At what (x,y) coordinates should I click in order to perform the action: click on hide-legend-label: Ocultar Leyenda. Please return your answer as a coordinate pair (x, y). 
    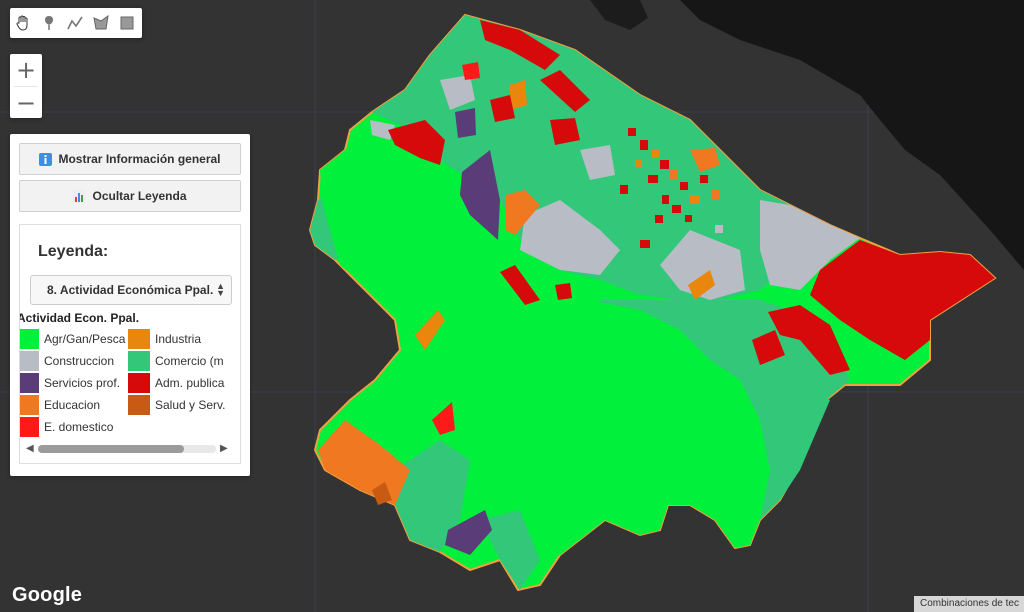
    Looking at the image, I should click on (139, 196).